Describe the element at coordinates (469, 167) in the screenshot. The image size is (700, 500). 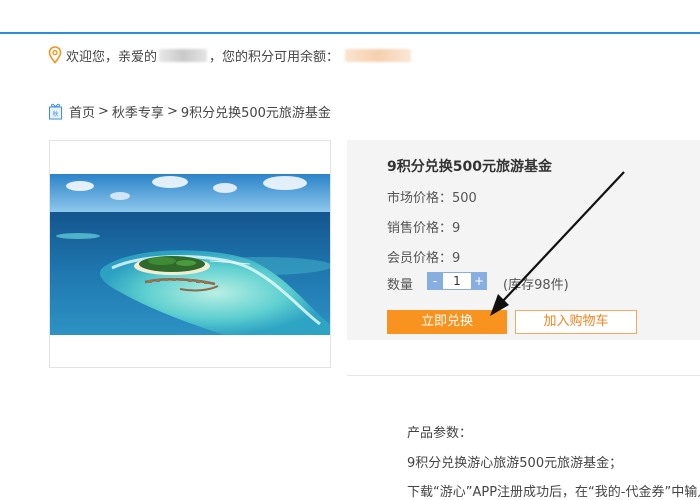
I see `product-title: 9积分兑换500元旅游基金` at that location.